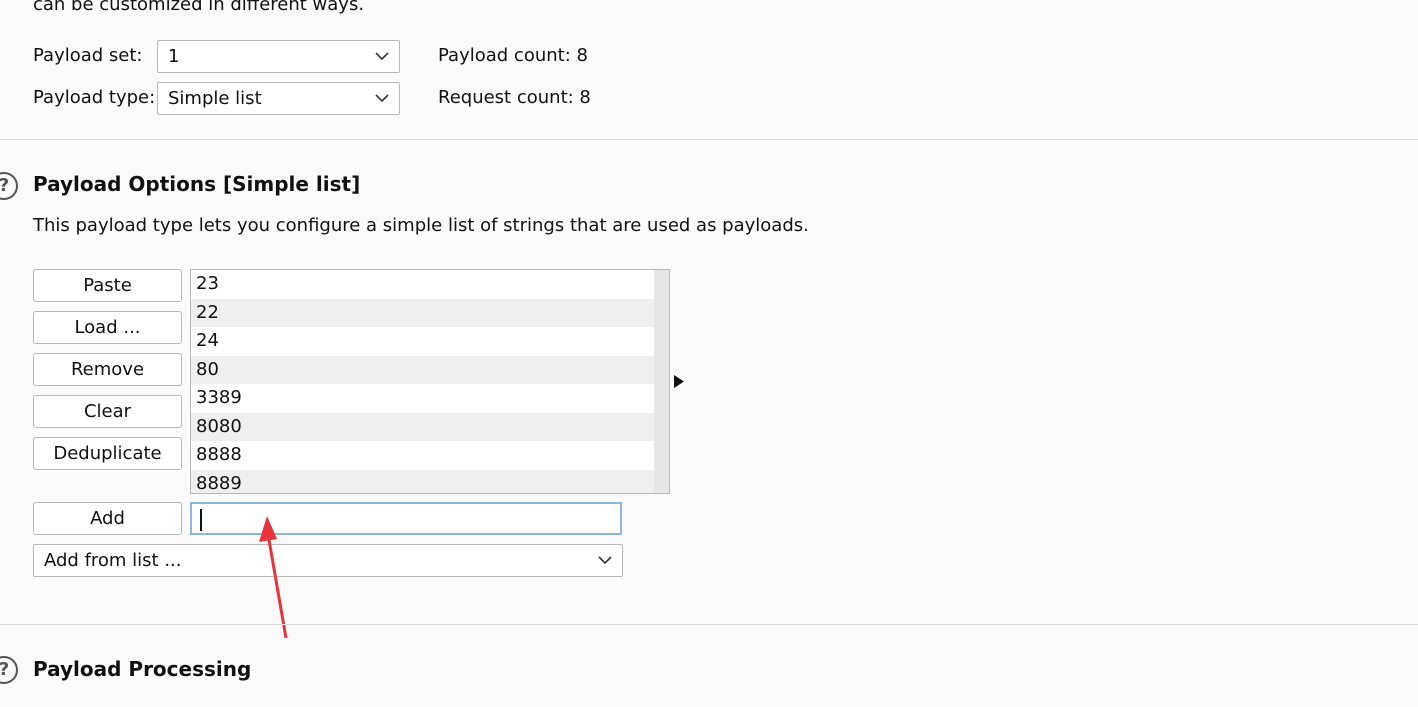  Describe the element at coordinates (430, 426) in the screenshot. I see `list-item: 8080` at that location.